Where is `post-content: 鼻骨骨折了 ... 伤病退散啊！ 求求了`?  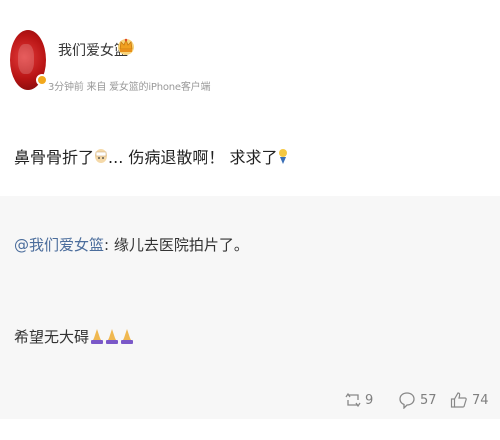
post-content: 鼻骨骨折了 ... 伤病退散啊！ 求求了 is located at coordinates (151, 156).